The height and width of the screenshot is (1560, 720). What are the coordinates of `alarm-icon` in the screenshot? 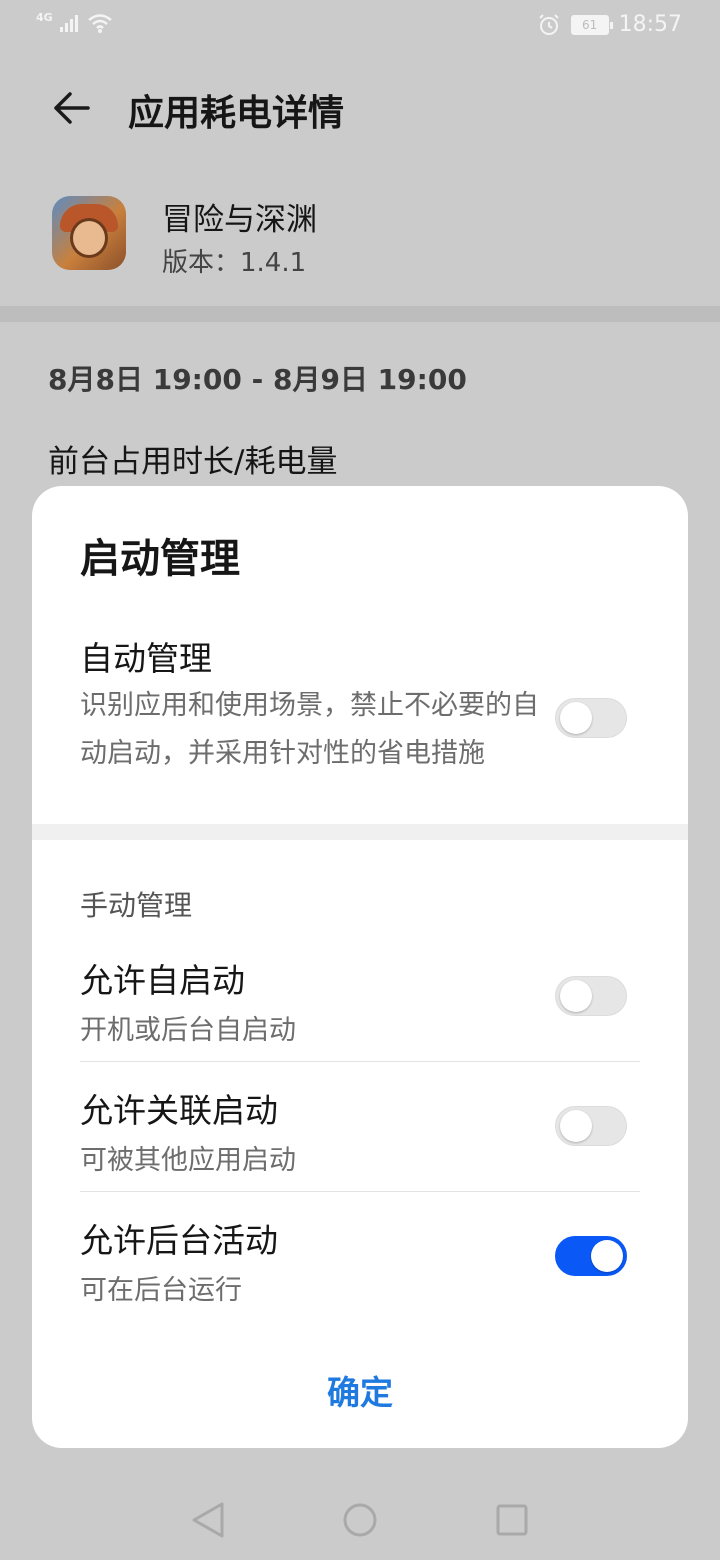 It's located at (548, 24).